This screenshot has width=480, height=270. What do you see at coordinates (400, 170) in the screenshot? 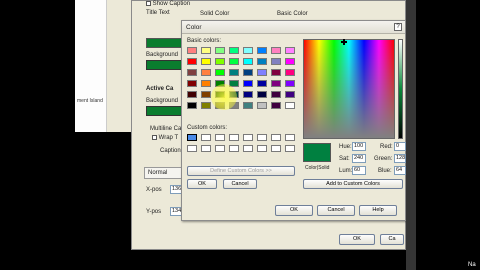
I see `blue-input: 64` at bounding box center [400, 170].